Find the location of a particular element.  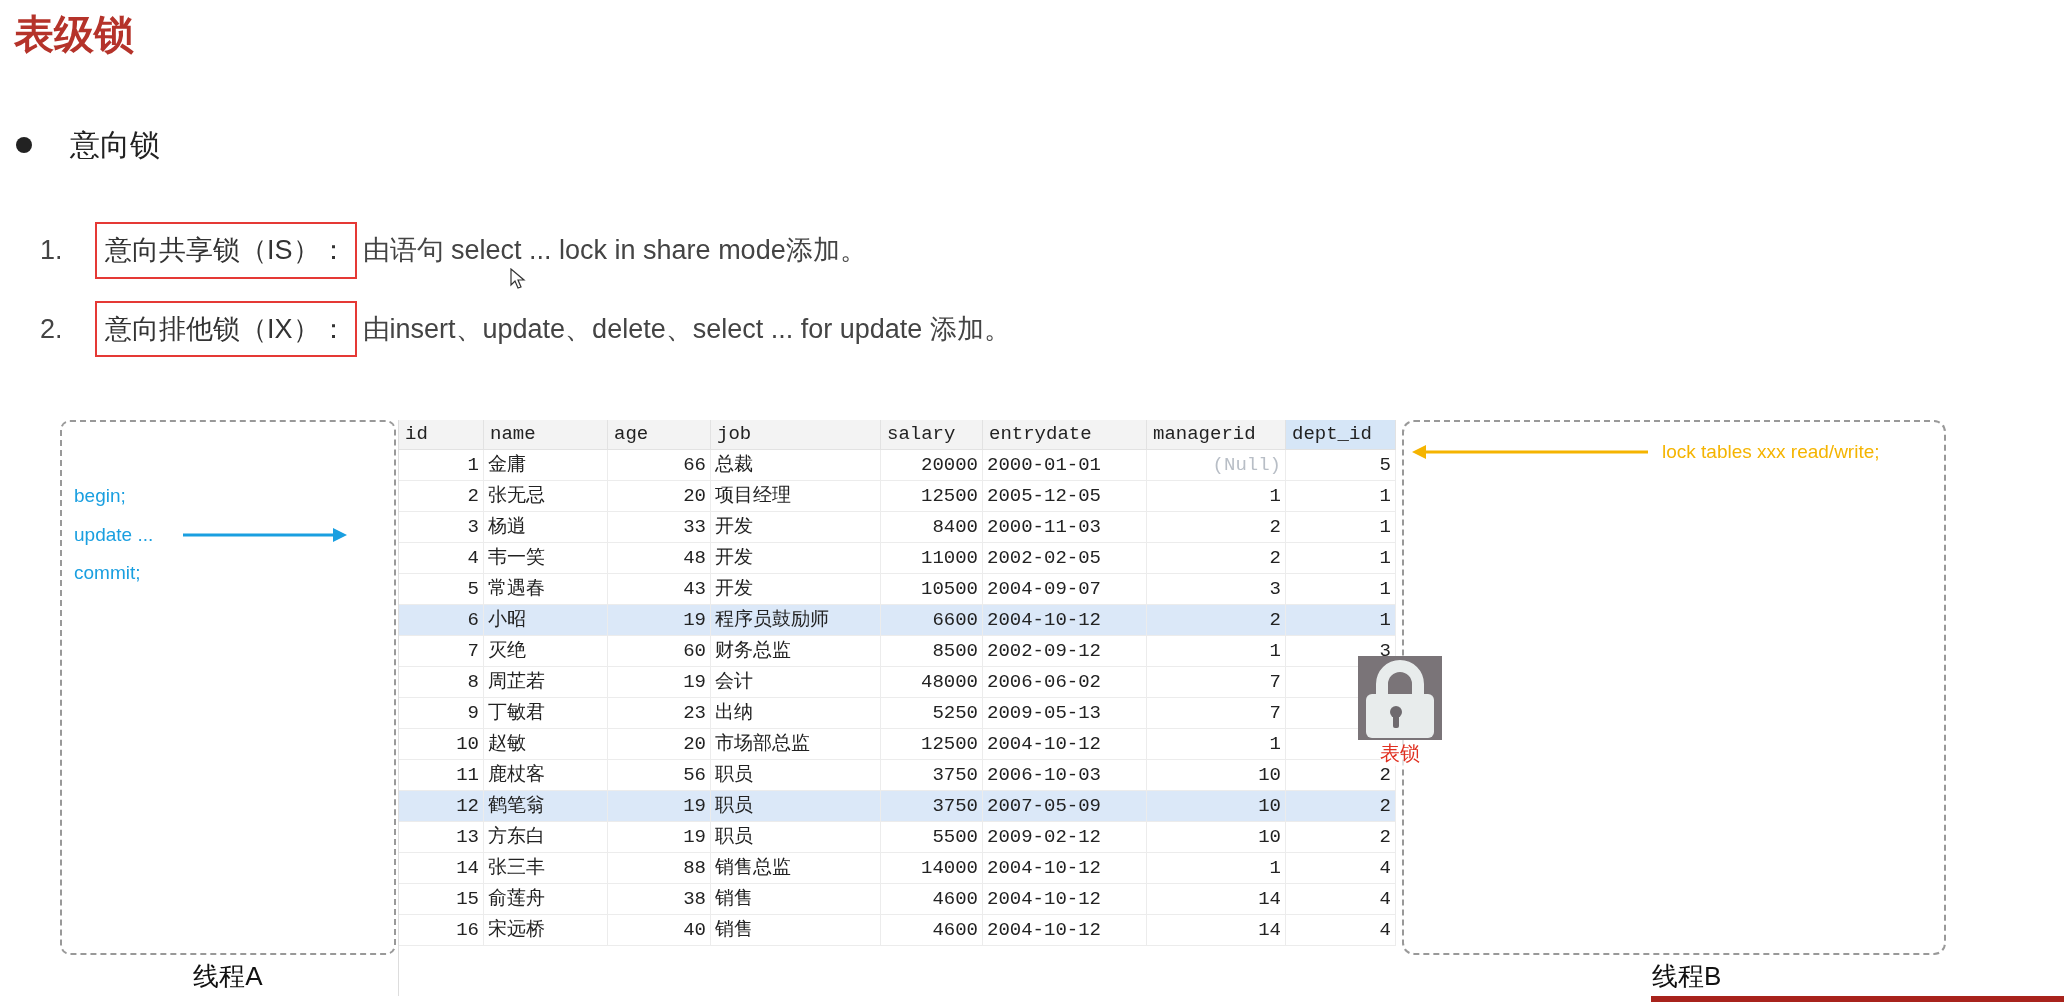

table-cell-text: 40 is located at coordinates (694, 930).